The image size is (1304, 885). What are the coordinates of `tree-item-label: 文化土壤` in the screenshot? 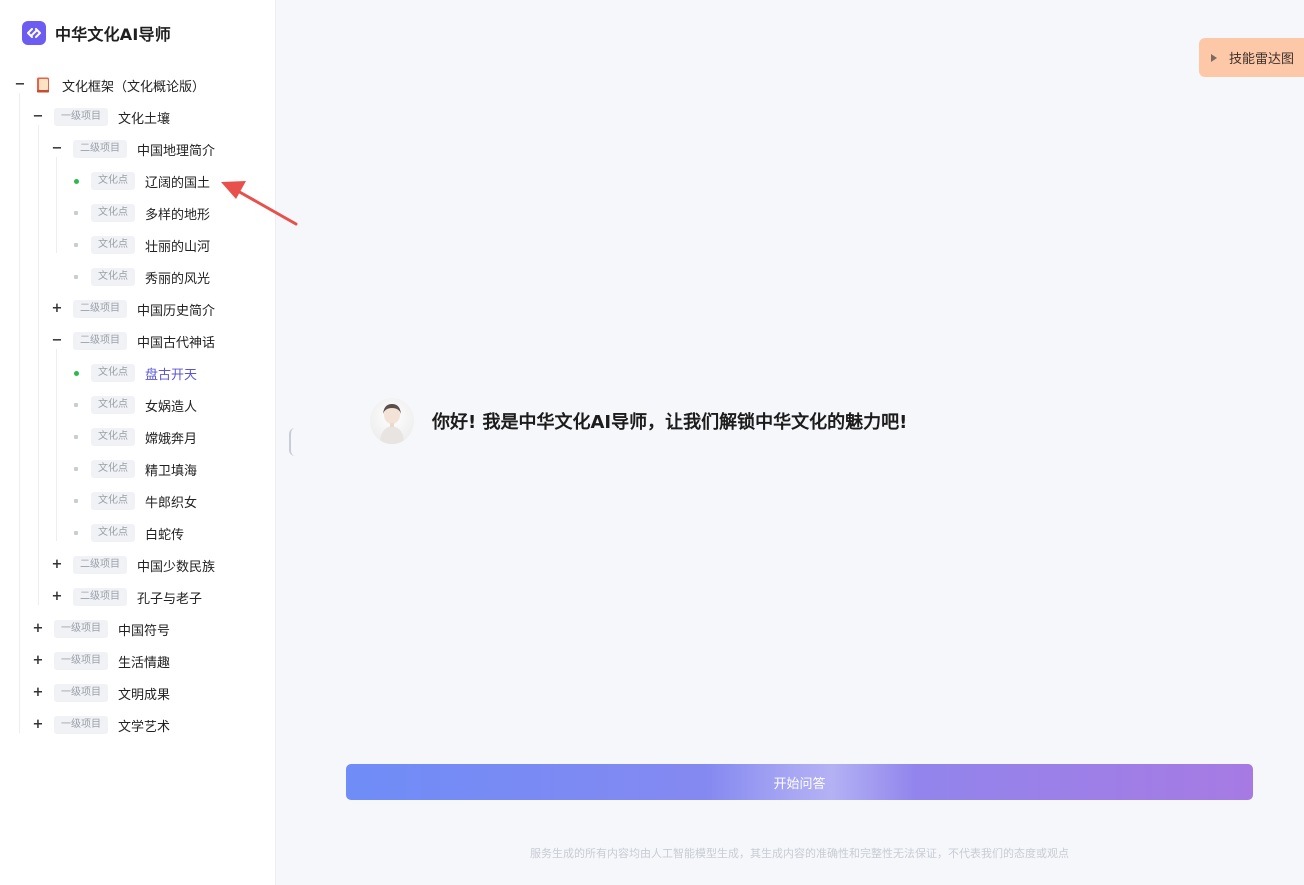 It's located at (144, 119).